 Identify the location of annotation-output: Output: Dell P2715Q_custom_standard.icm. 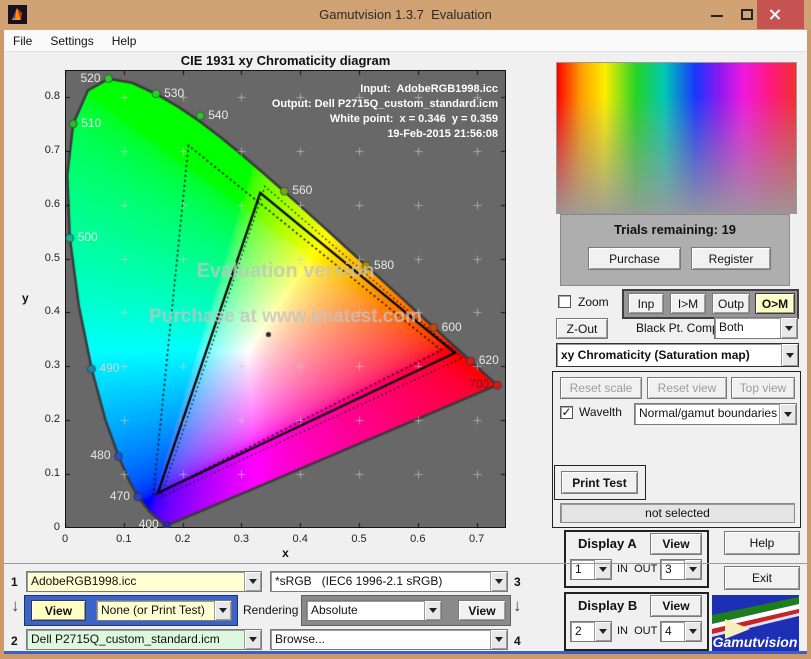
(384, 104).